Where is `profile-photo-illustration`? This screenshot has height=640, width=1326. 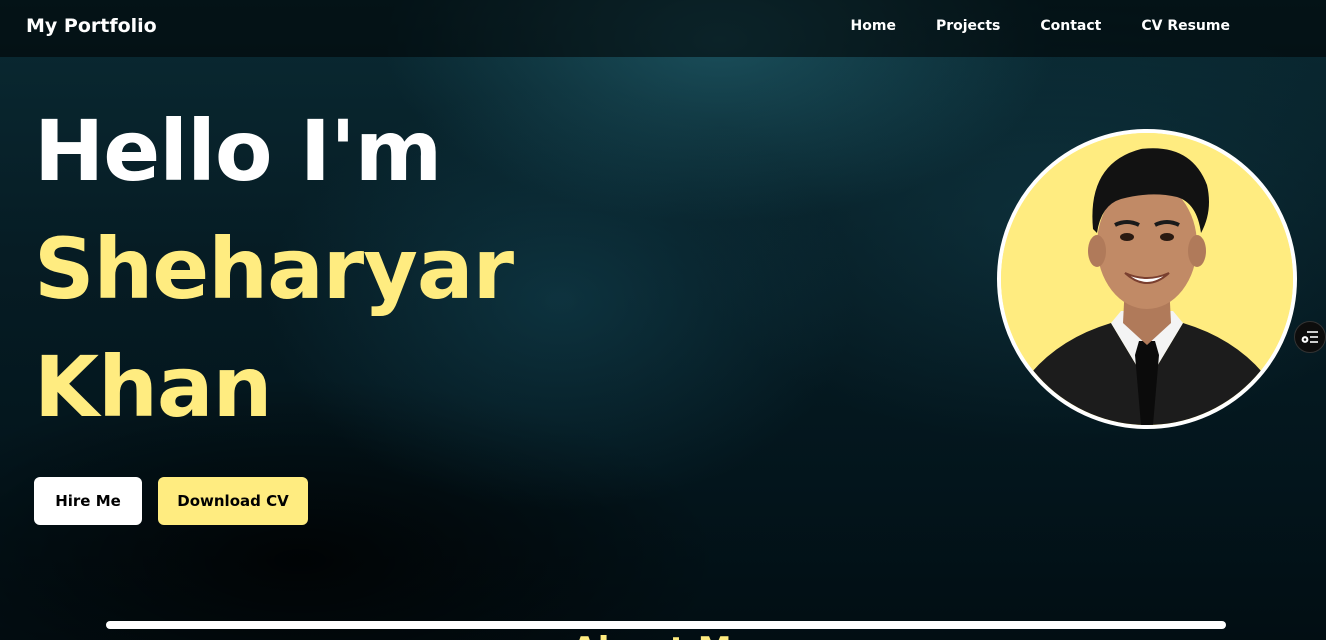
profile-photo-illustration is located at coordinates (1147, 279).